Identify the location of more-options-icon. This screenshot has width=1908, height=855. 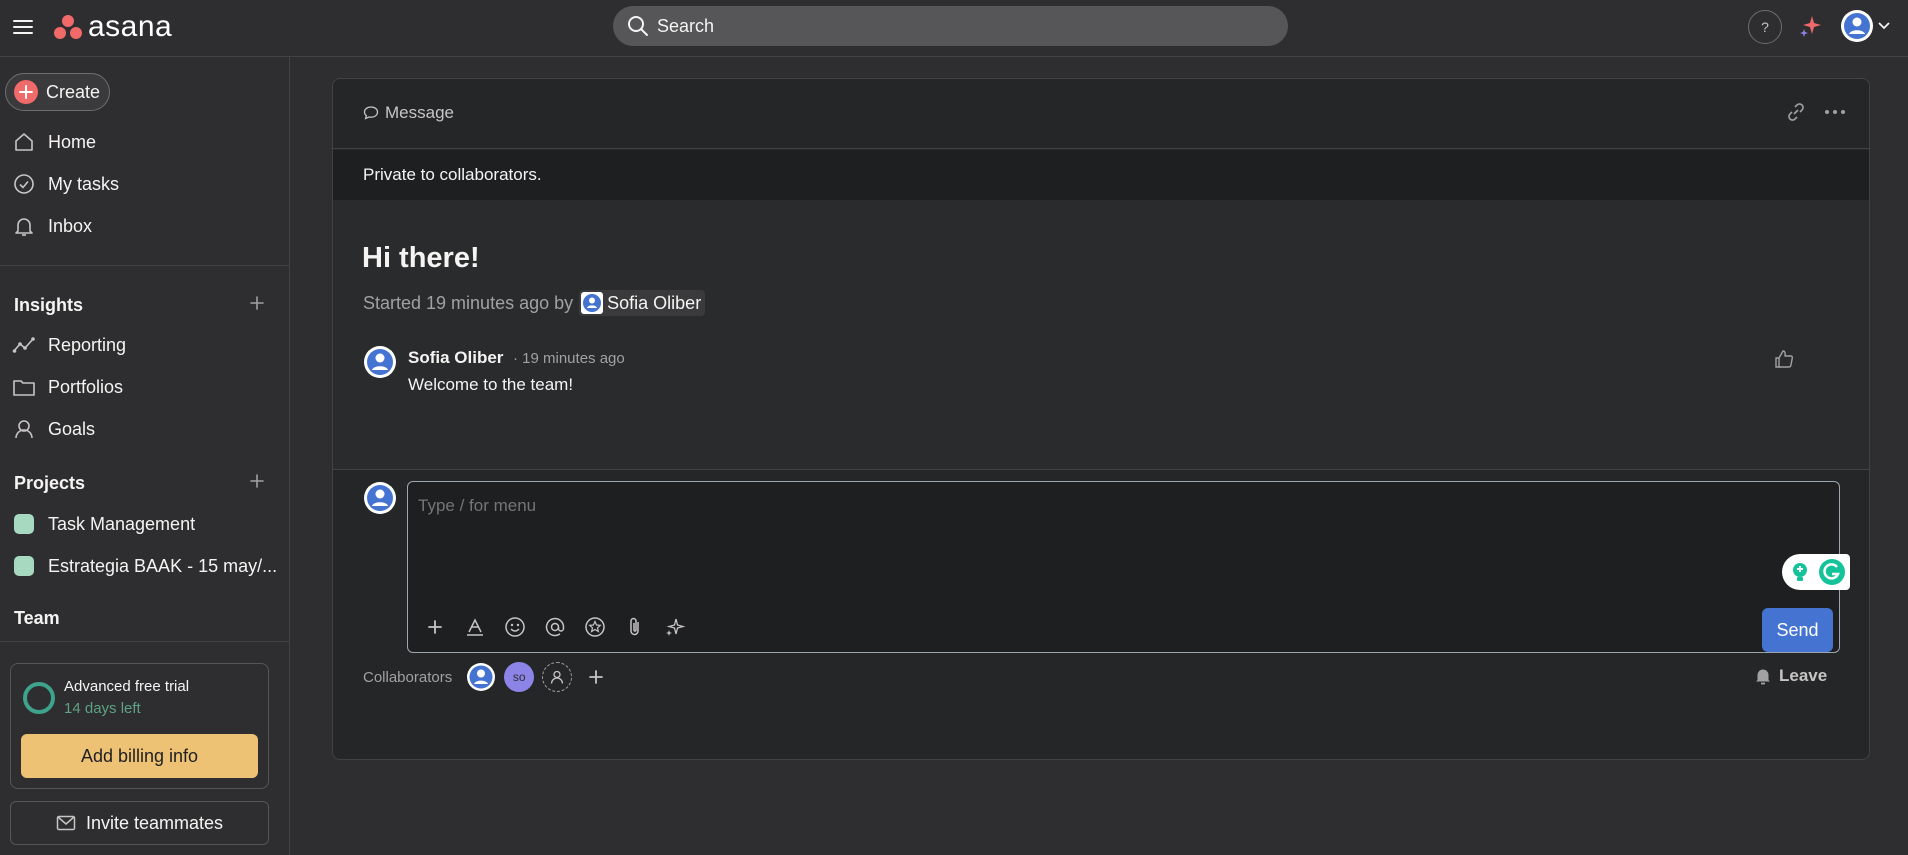
(1835, 112).